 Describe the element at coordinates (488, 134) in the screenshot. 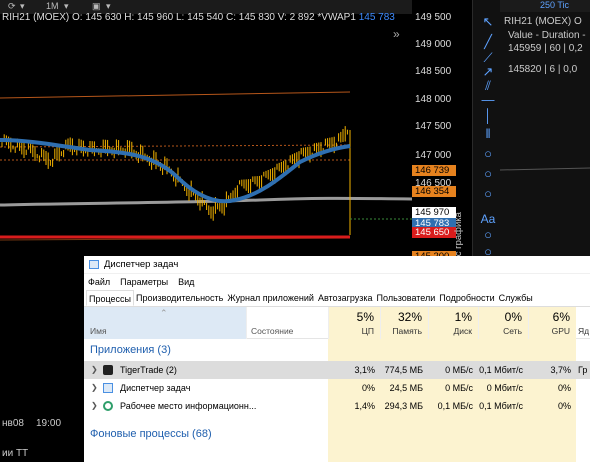

I see `parallel-lines-icon: ‖` at that location.